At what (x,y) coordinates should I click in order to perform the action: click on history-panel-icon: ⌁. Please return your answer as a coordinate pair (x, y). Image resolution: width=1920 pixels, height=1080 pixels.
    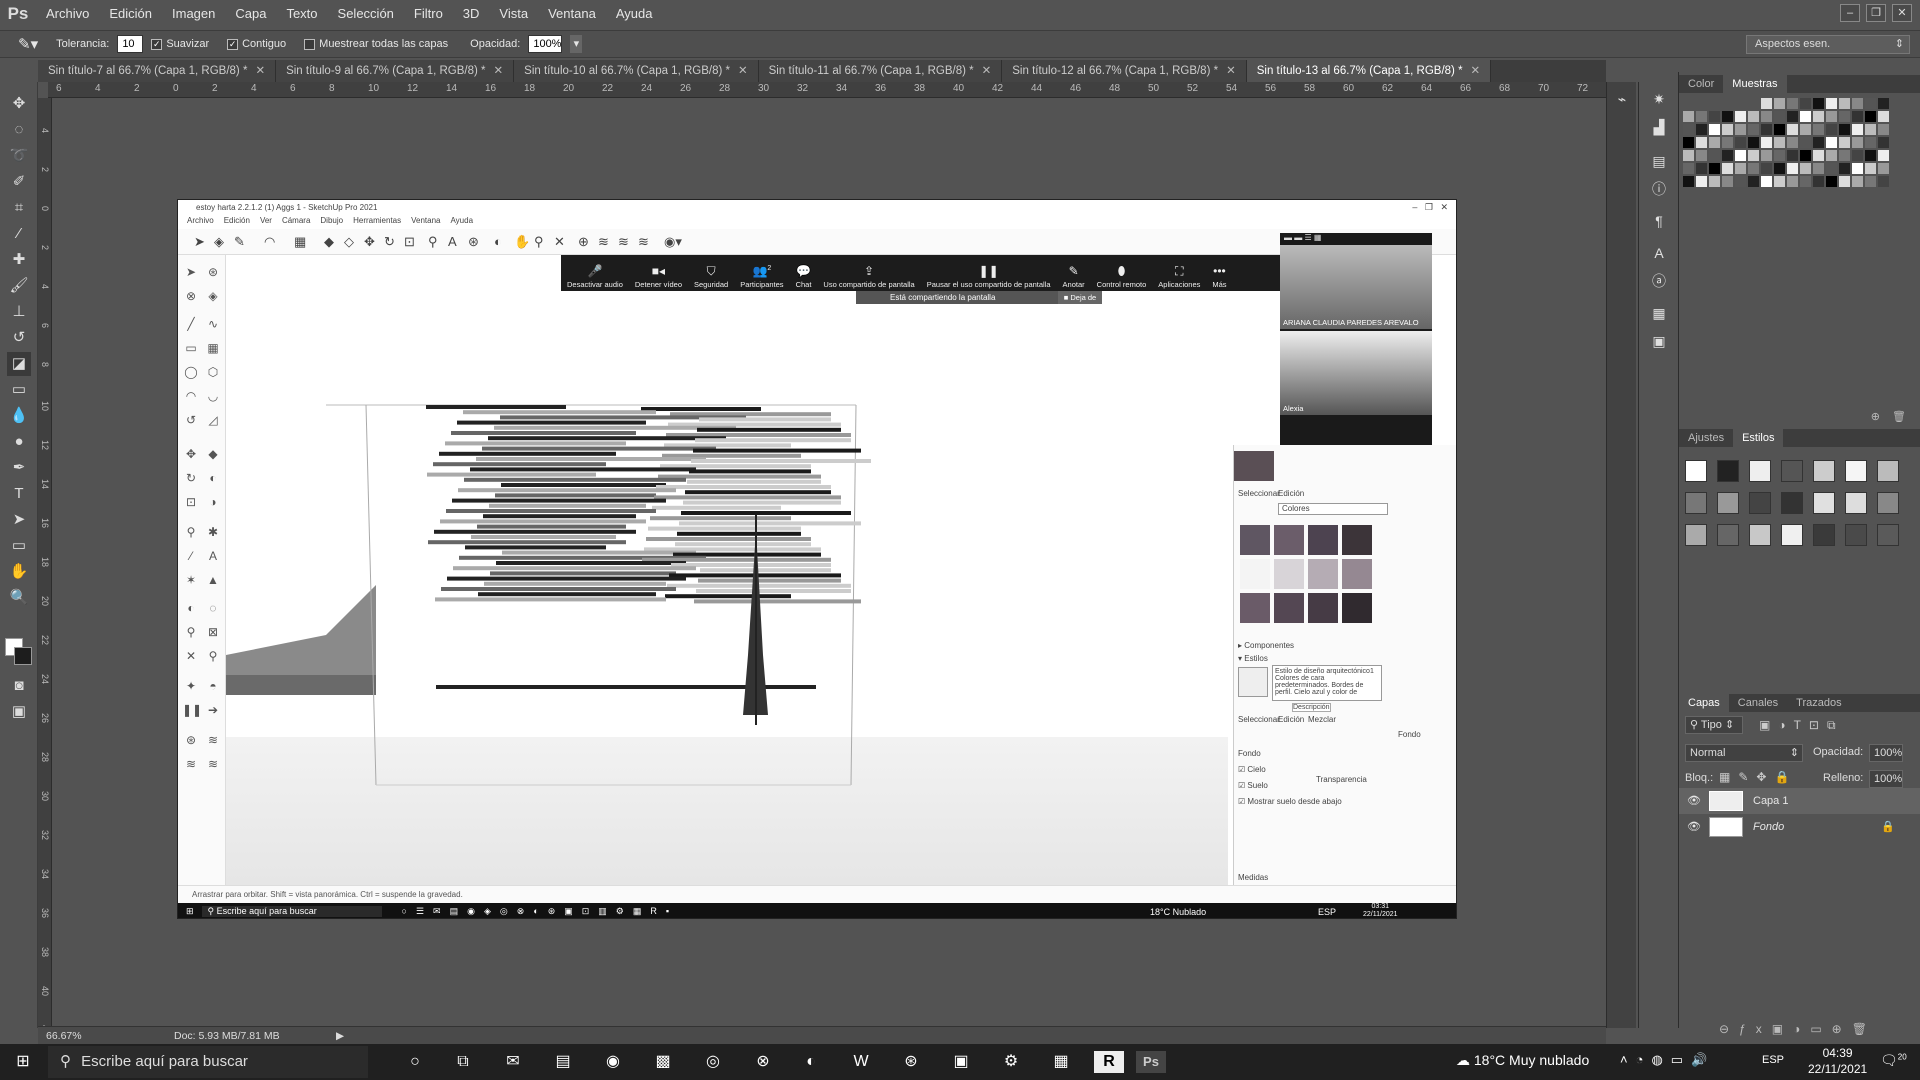
    Looking at the image, I should click on (1622, 99).